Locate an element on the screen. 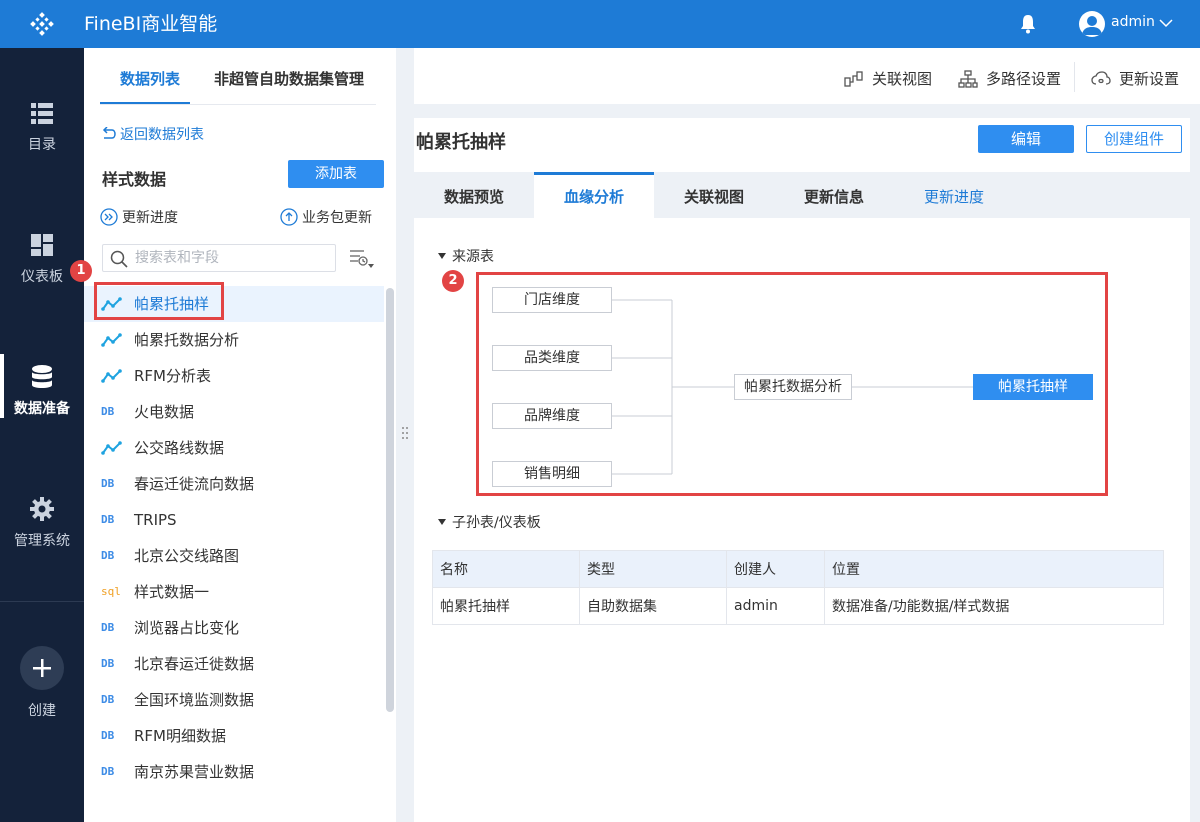  nav-item-data-prep: 数据准备 is located at coordinates (42, 390).